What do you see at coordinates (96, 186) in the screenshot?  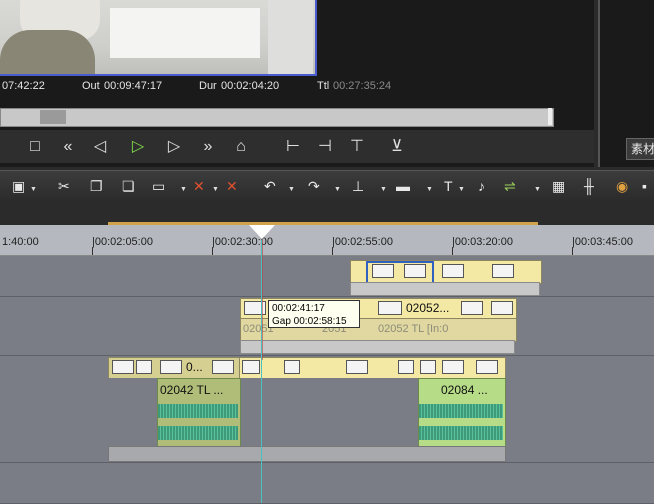 I see `copy-icon: ❐` at bounding box center [96, 186].